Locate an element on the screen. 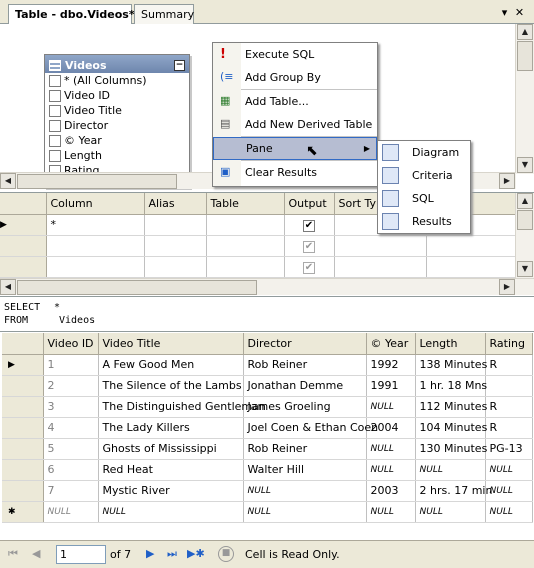 The image size is (534, 568). criteria-sort-type-cell is located at coordinates (380, 246).